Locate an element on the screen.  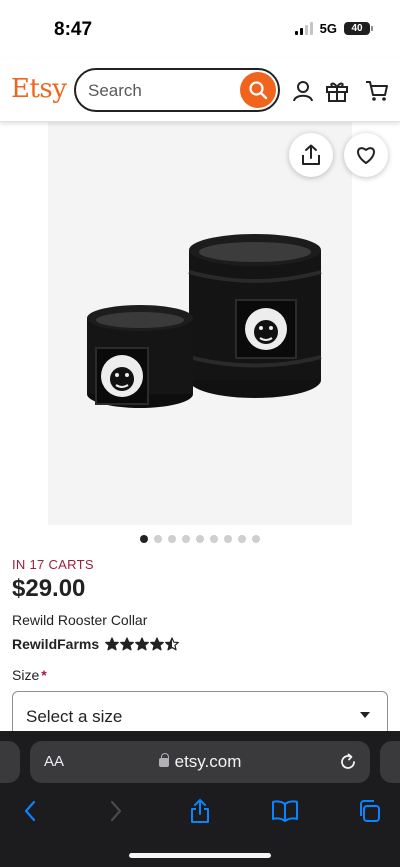
browser-share-button is located at coordinates (200, 811).